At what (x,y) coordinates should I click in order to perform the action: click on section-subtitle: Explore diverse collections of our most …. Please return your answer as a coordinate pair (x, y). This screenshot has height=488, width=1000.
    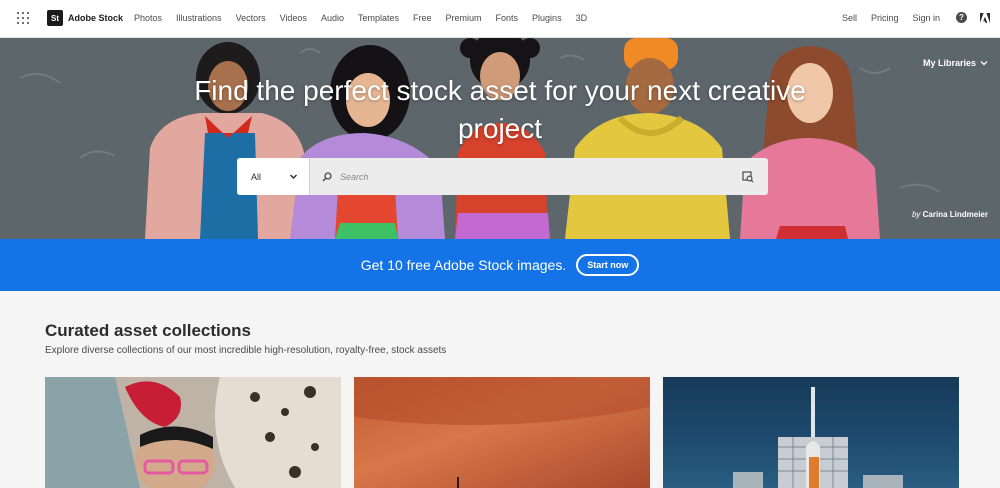
    Looking at the image, I should click on (246, 350).